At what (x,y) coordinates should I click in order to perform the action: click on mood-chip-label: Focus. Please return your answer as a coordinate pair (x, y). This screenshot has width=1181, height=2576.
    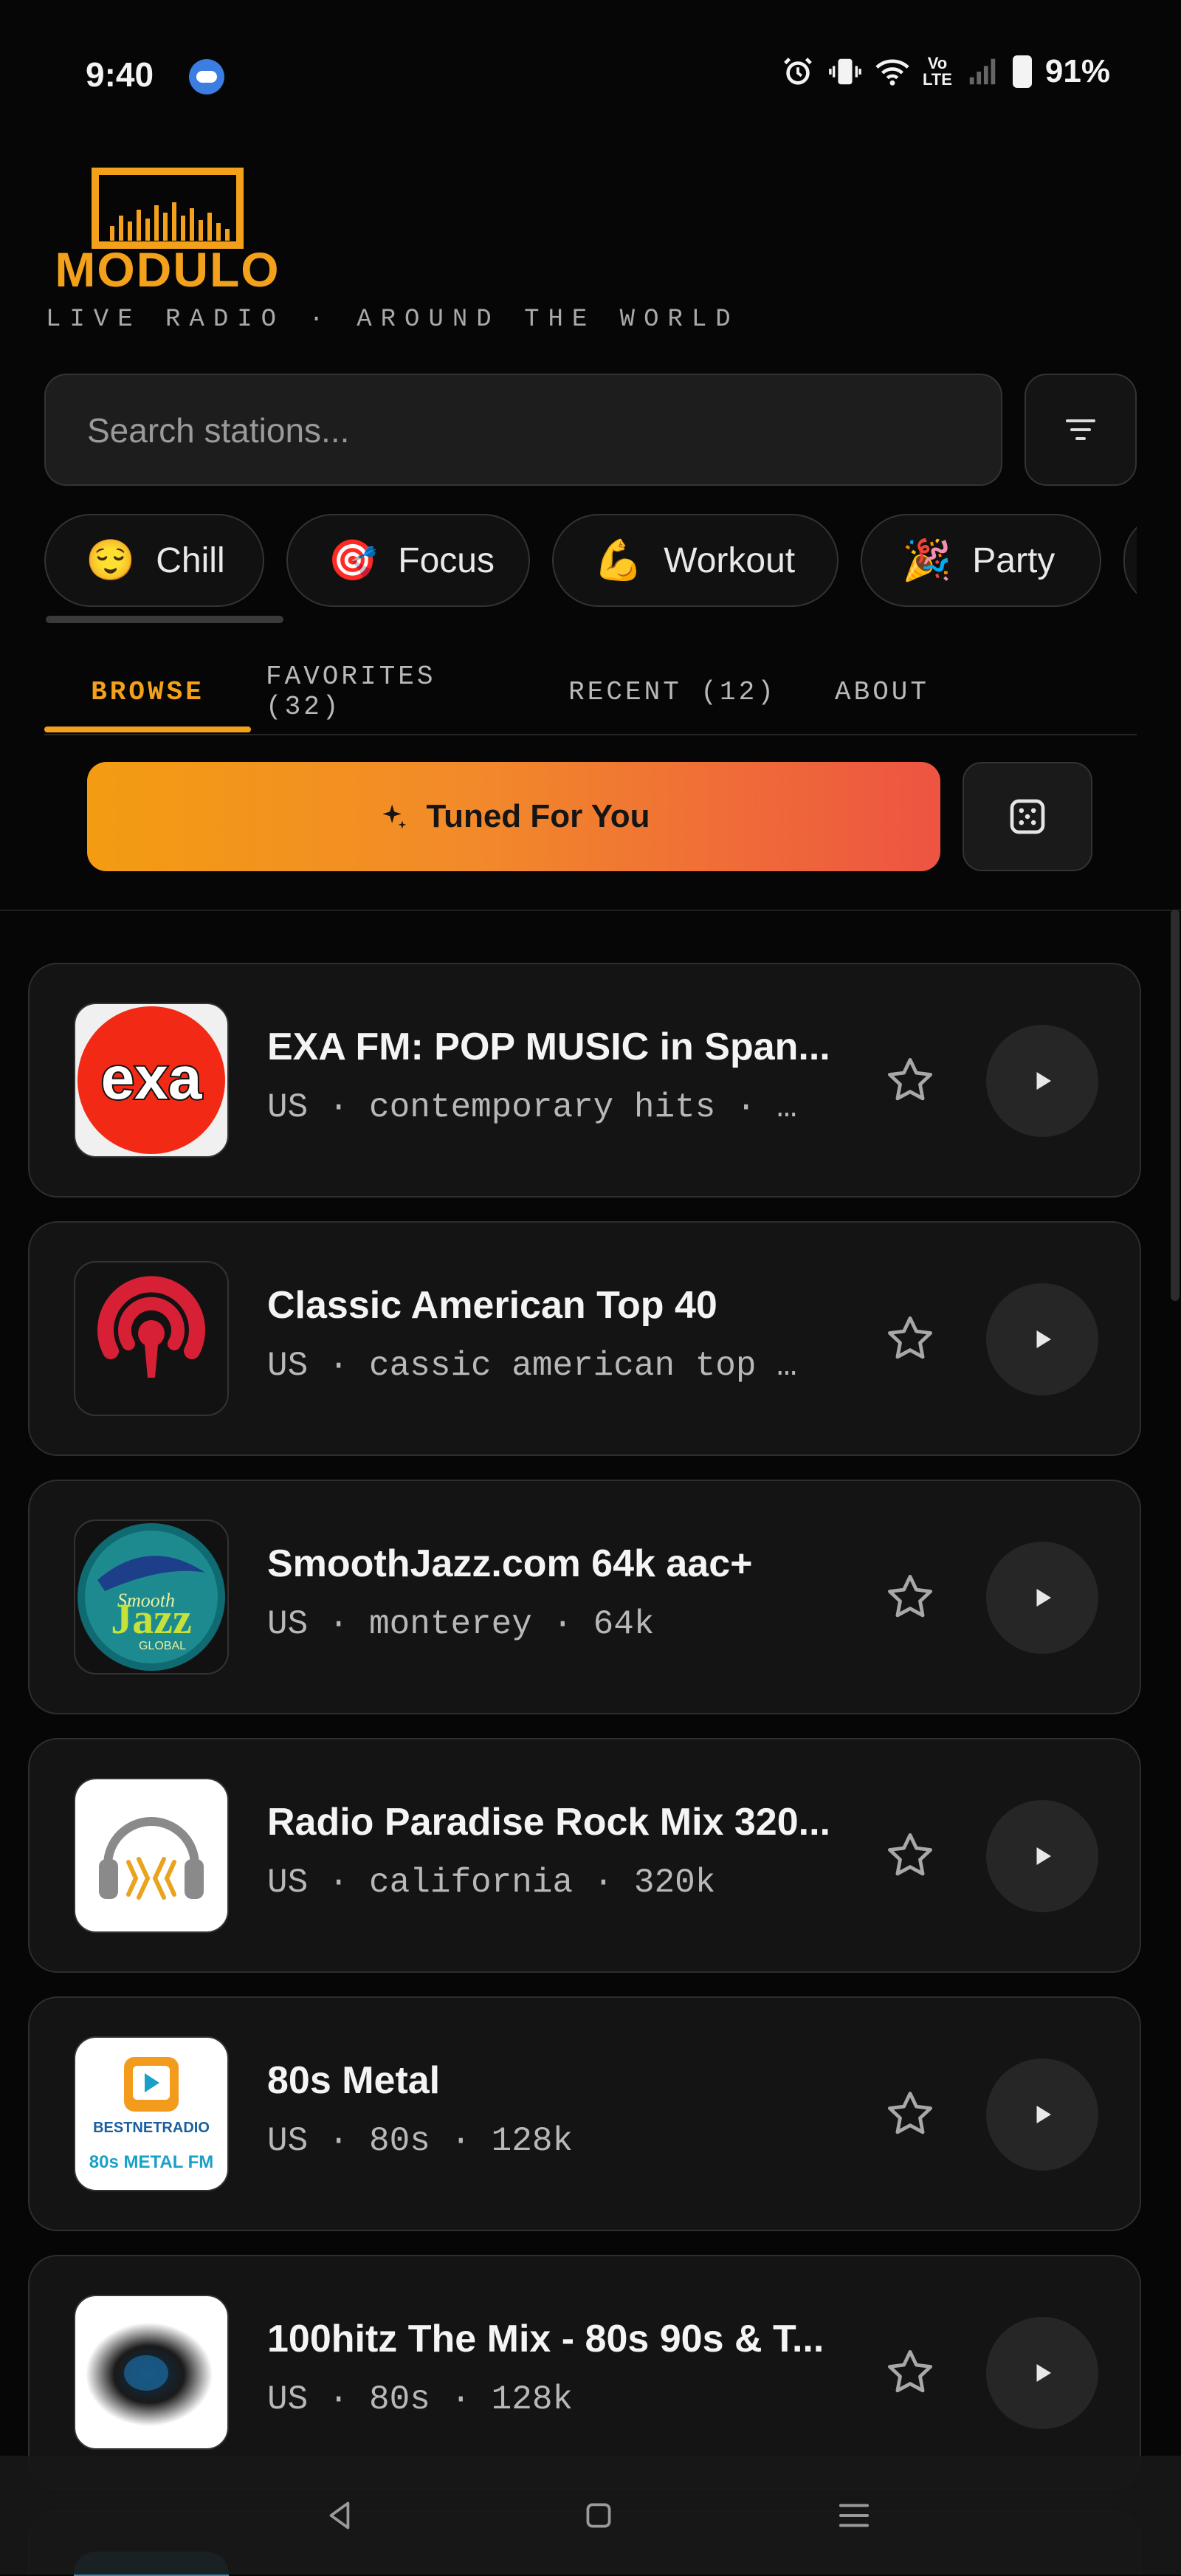
    Looking at the image, I should click on (446, 560).